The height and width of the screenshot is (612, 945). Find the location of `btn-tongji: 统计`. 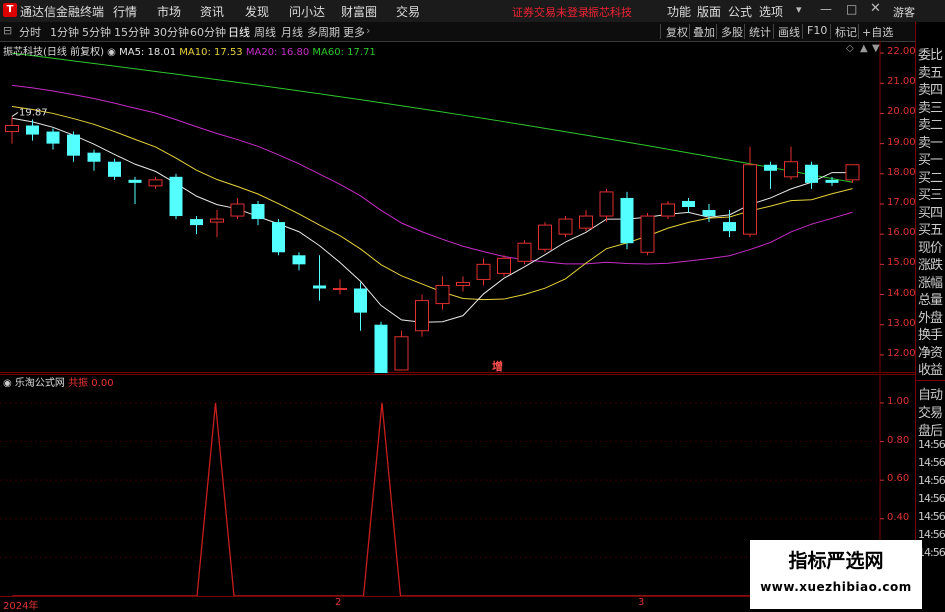

btn-tongji: 统计 is located at coordinates (760, 32).